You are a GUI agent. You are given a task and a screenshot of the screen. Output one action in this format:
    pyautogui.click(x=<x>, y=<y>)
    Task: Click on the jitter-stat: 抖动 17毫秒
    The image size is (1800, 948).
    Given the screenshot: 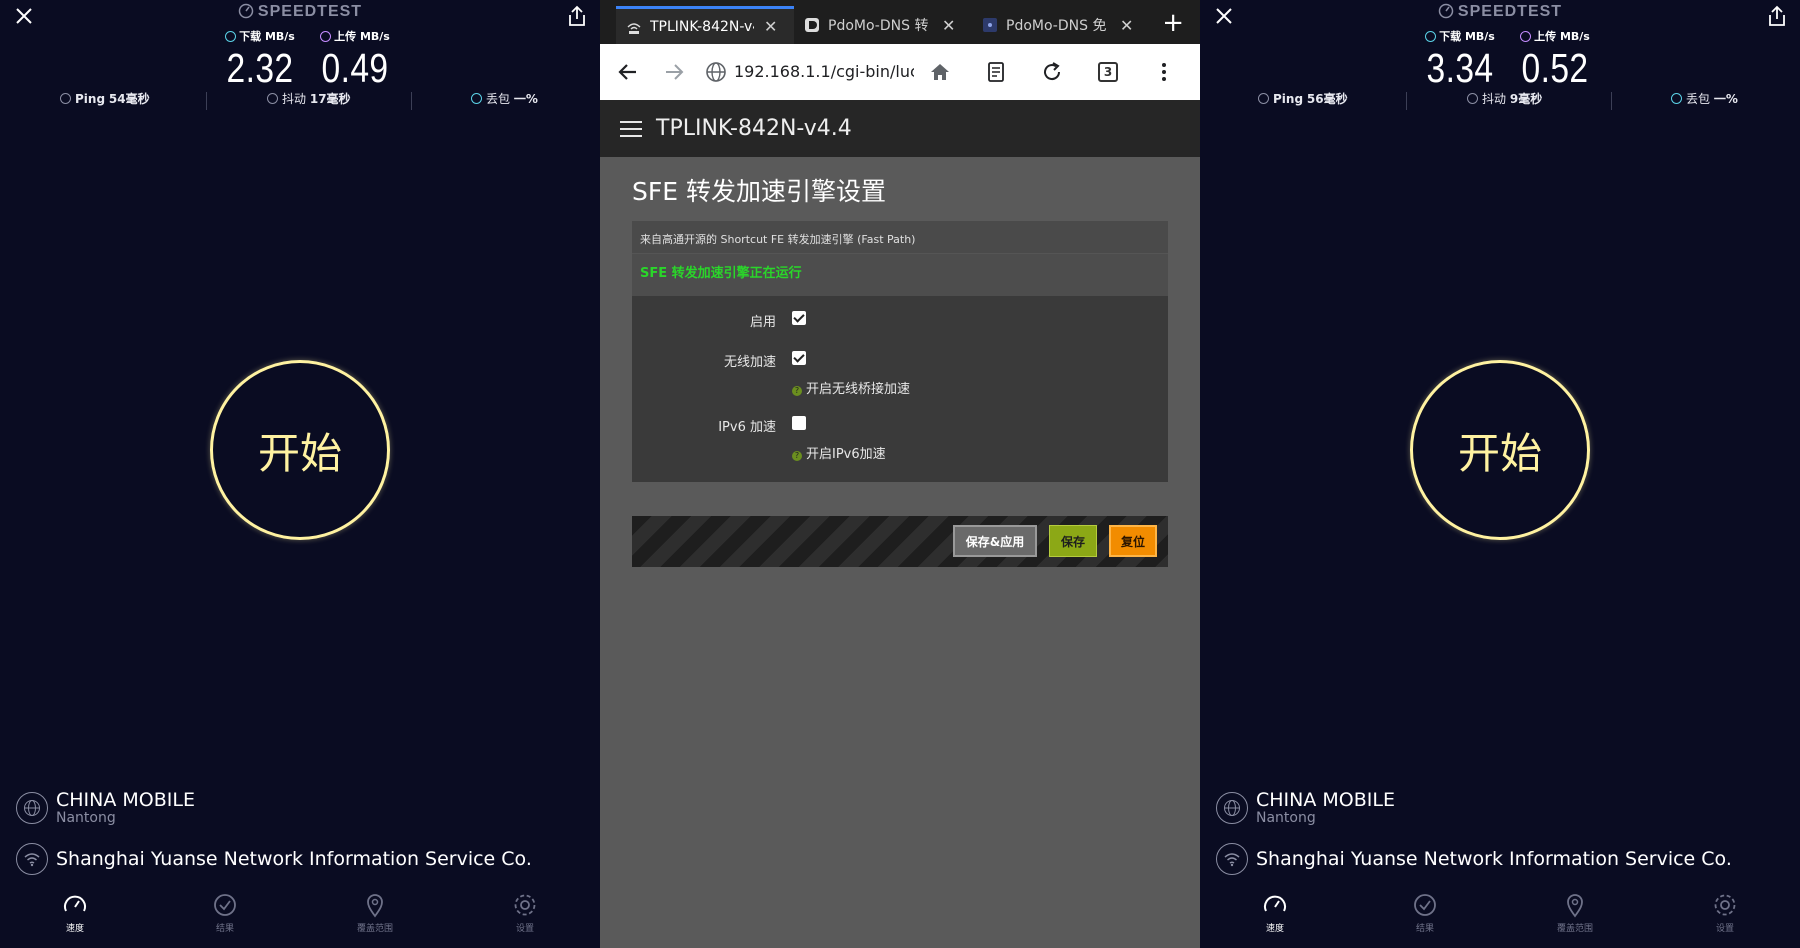 What is the action you would take?
    pyautogui.click(x=309, y=98)
    